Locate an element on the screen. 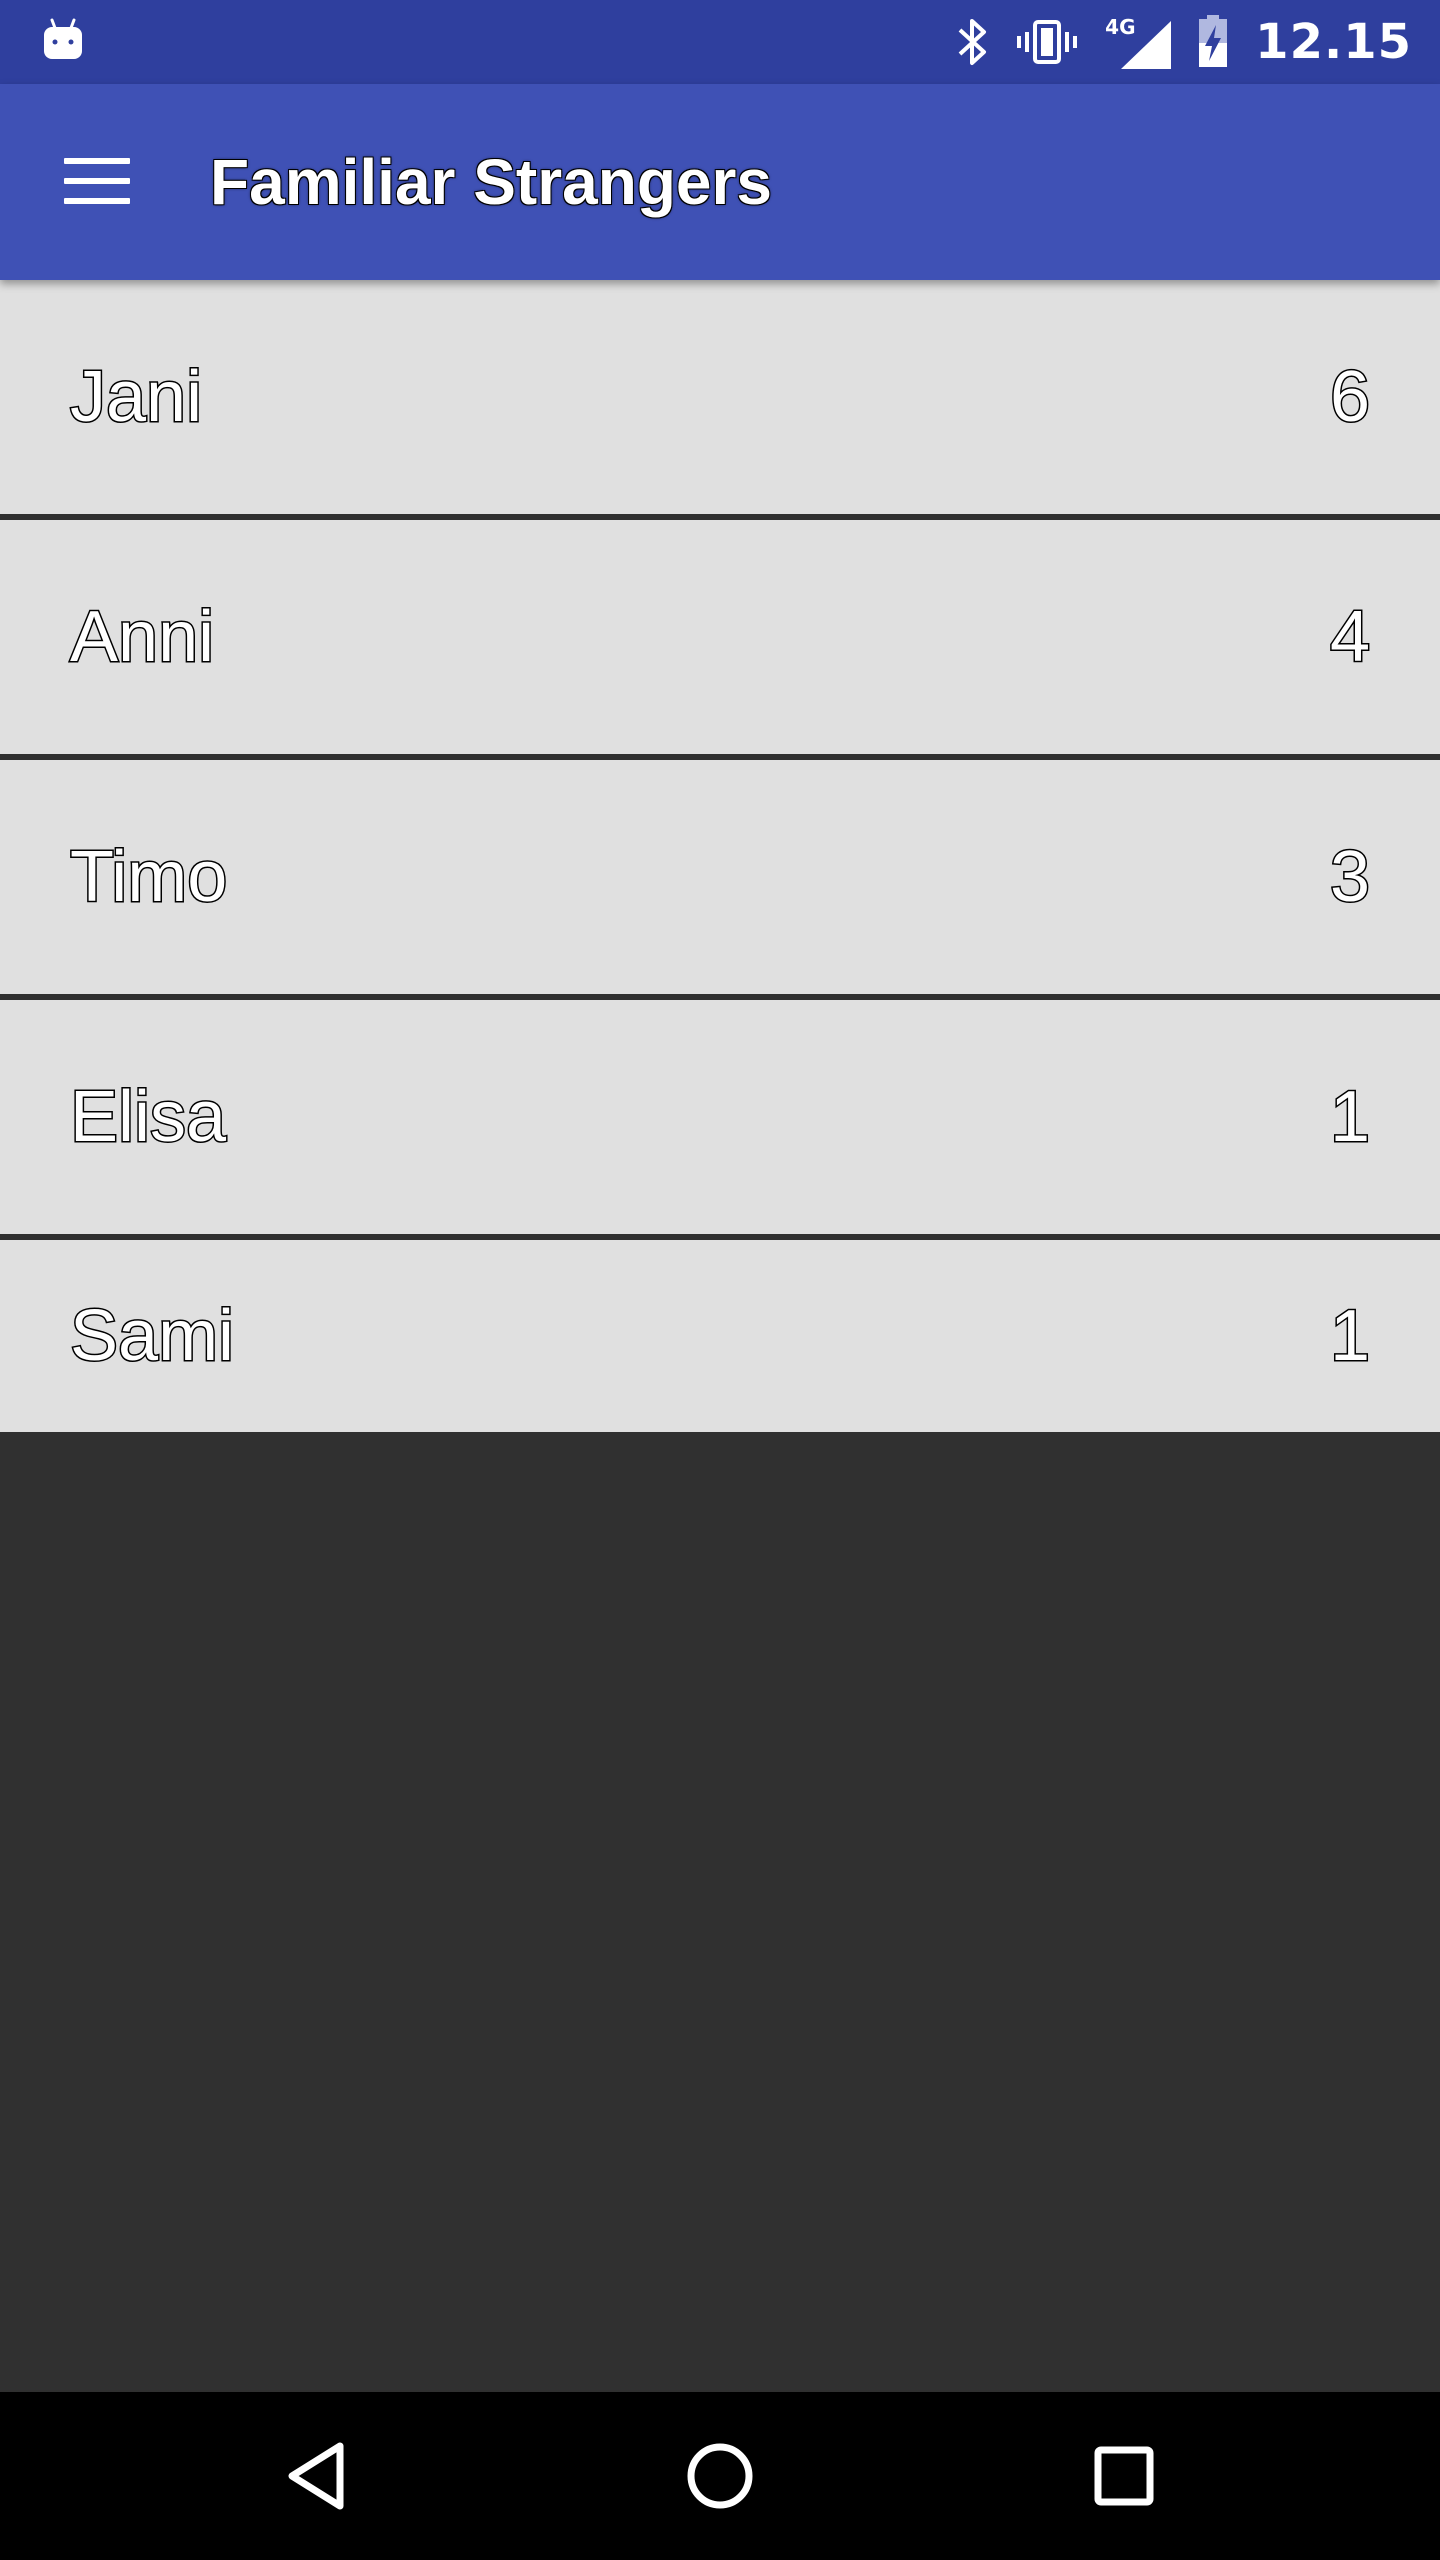 The width and height of the screenshot is (1440, 2560). list-item-count: 3 is located at coordinates (1349, 877).